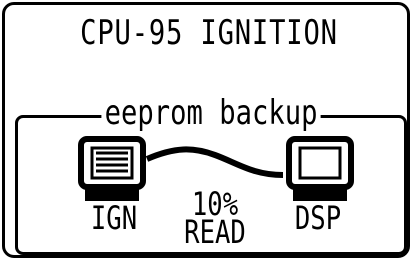 The height and width of the screenshot is (260, 412). I want to click on operation-status: READ, so click(215, 232).